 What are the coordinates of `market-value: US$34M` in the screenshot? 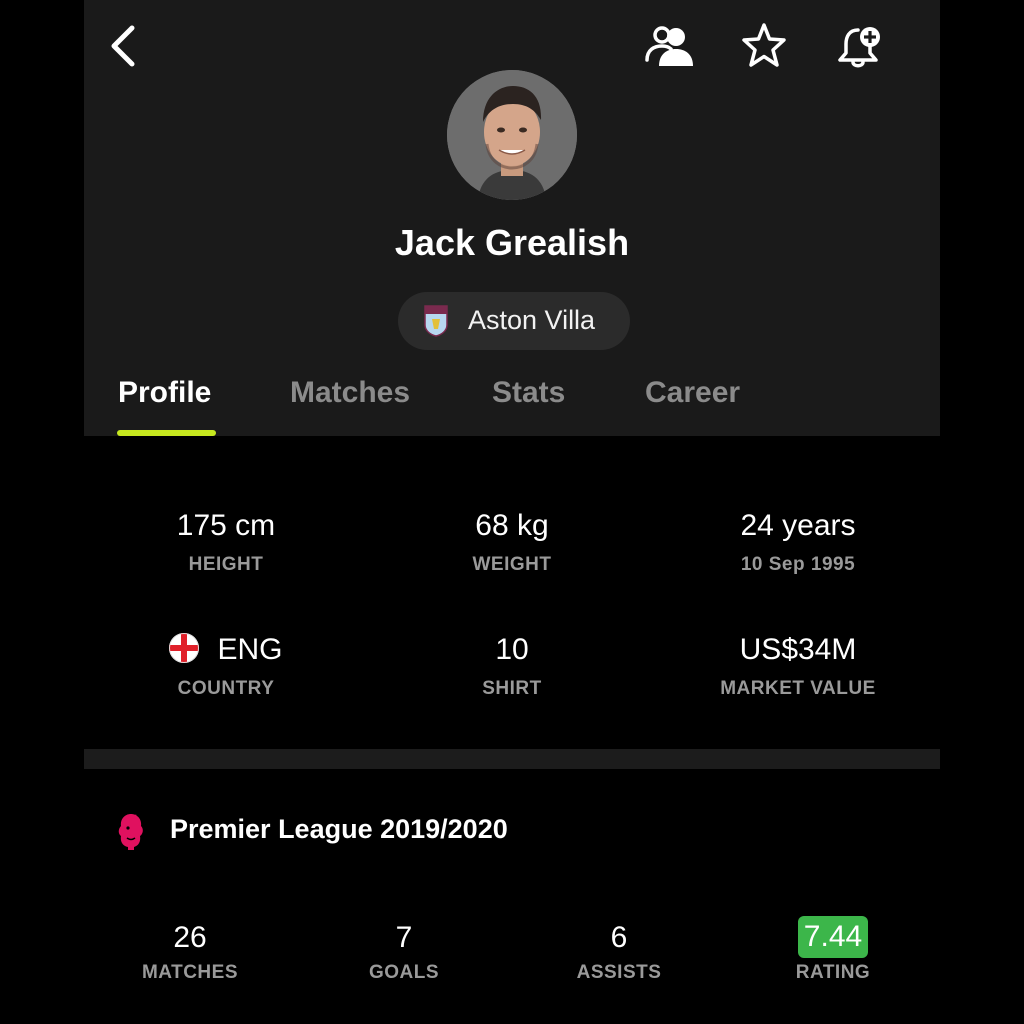 It's located at (798, 649).